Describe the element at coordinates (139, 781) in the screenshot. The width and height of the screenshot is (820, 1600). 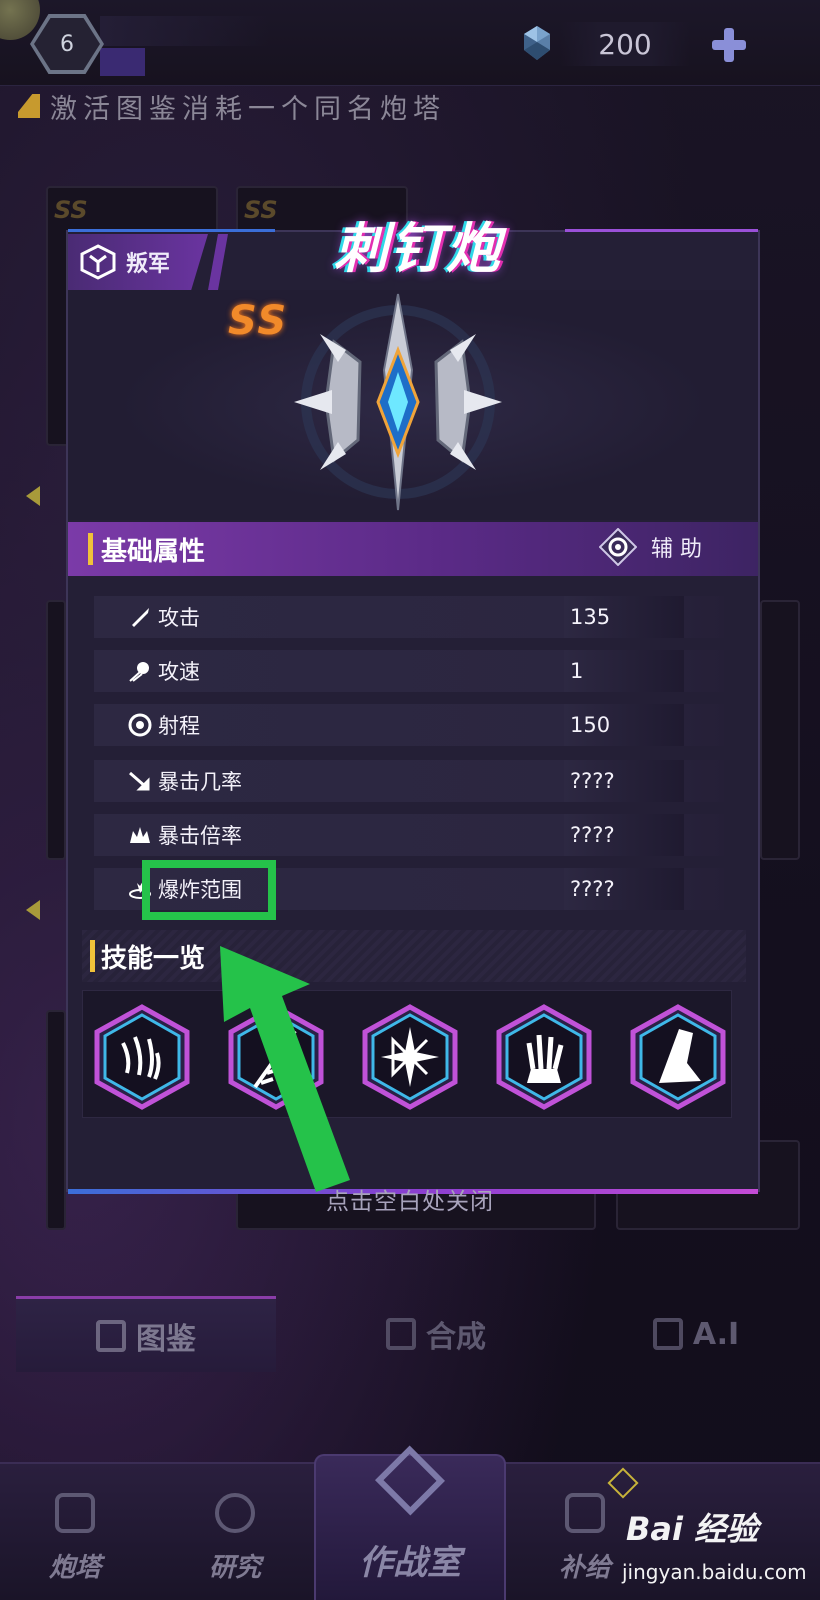
I see `crit-chance-icon` at that location.